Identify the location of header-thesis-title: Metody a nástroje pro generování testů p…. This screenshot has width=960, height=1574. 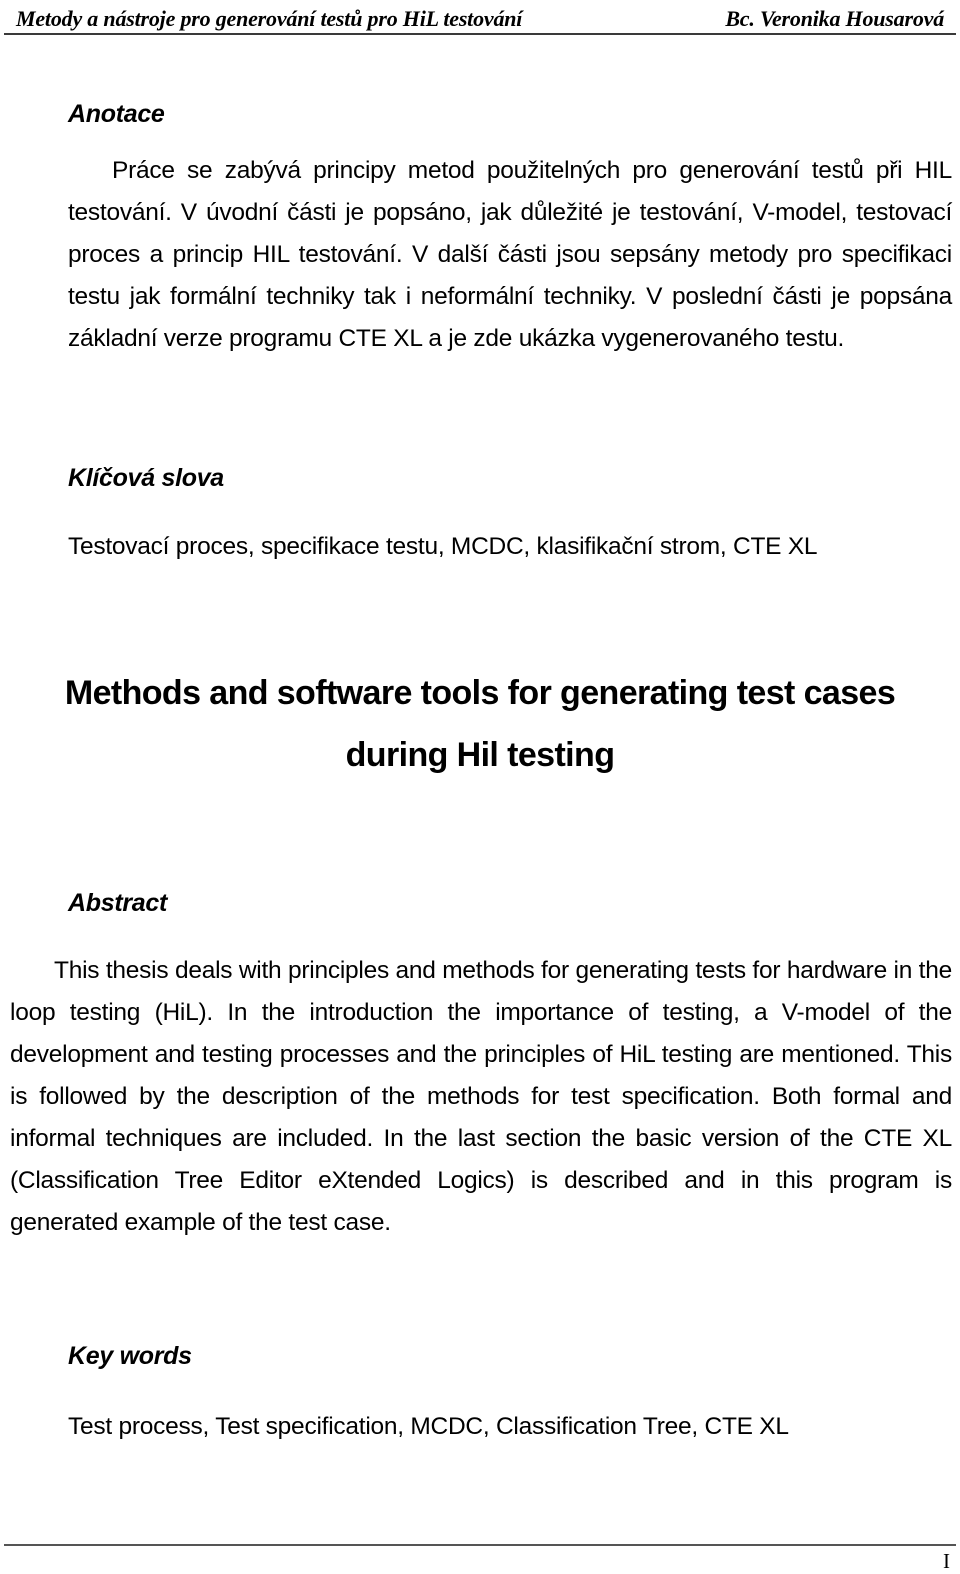
(269, 18).